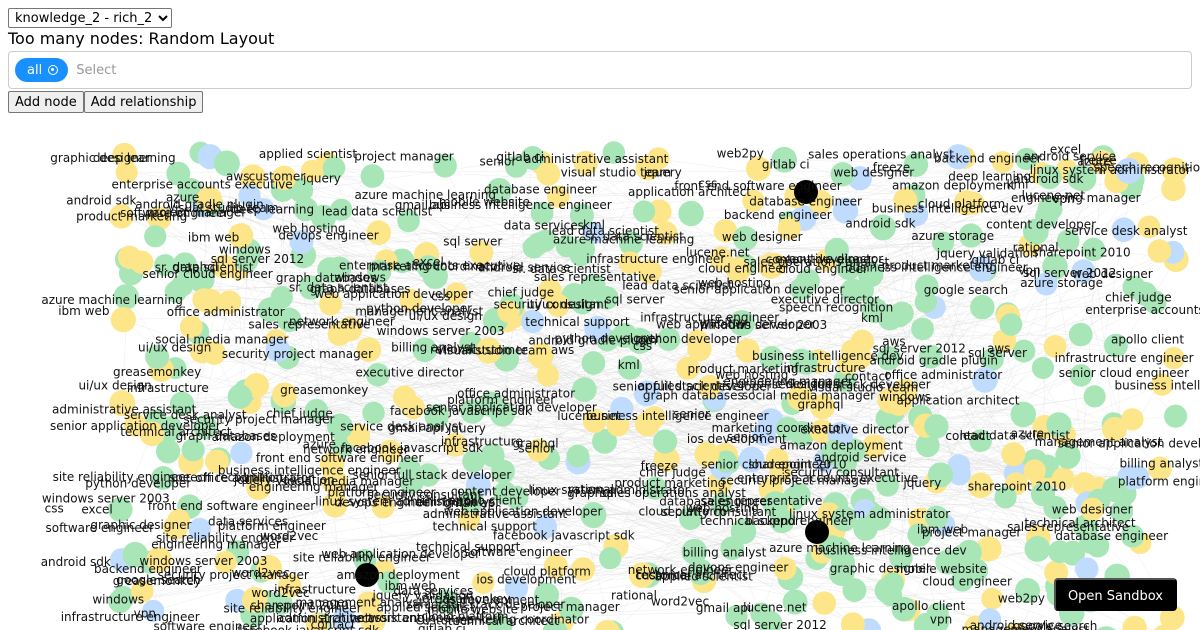 This screenshot has height=630, width=1200. What do you see at coordinates (135, 426) in the screenshot?
I see `node-label: senior application developer` at bounding box center [135, 426].